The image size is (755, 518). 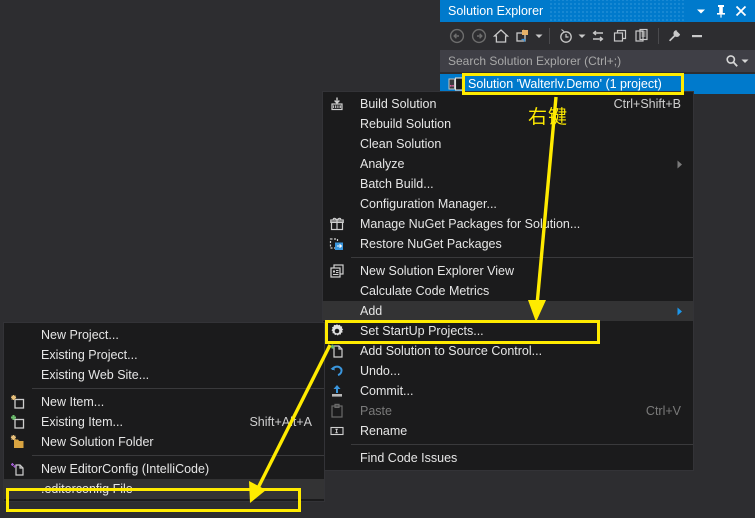 I want to click on show-all-files-icon, so click(x=642, y=36).